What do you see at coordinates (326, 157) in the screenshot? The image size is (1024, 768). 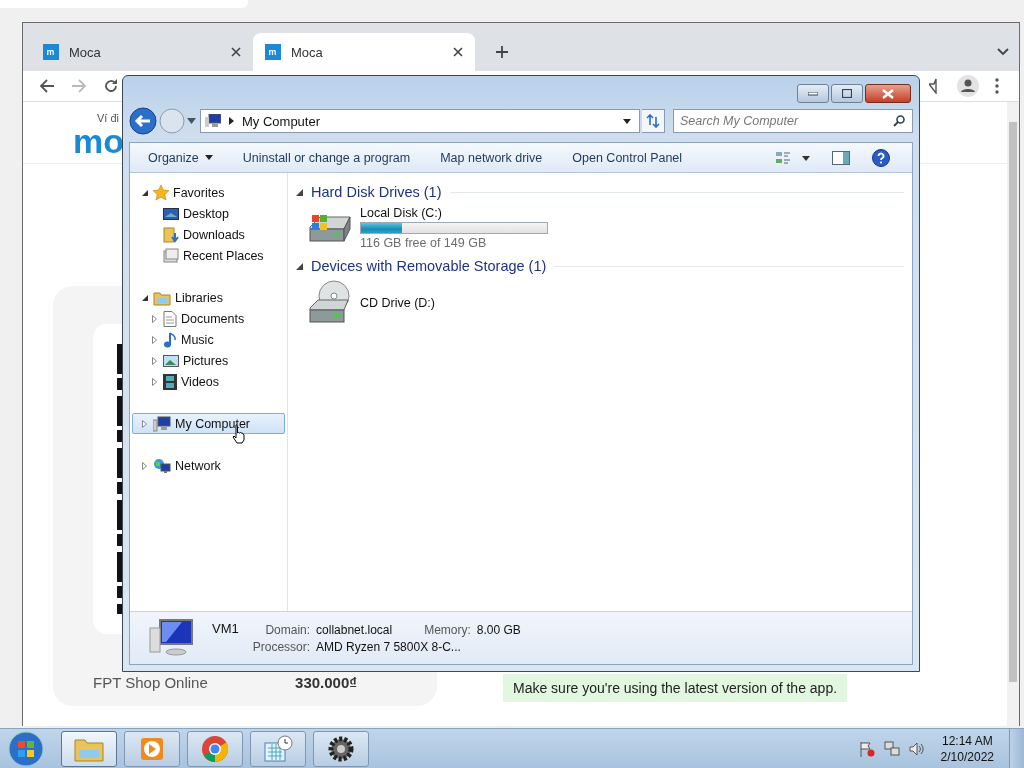 I see `toolbar-button: Uninstall or change a program` at bounding box center [326, 157].